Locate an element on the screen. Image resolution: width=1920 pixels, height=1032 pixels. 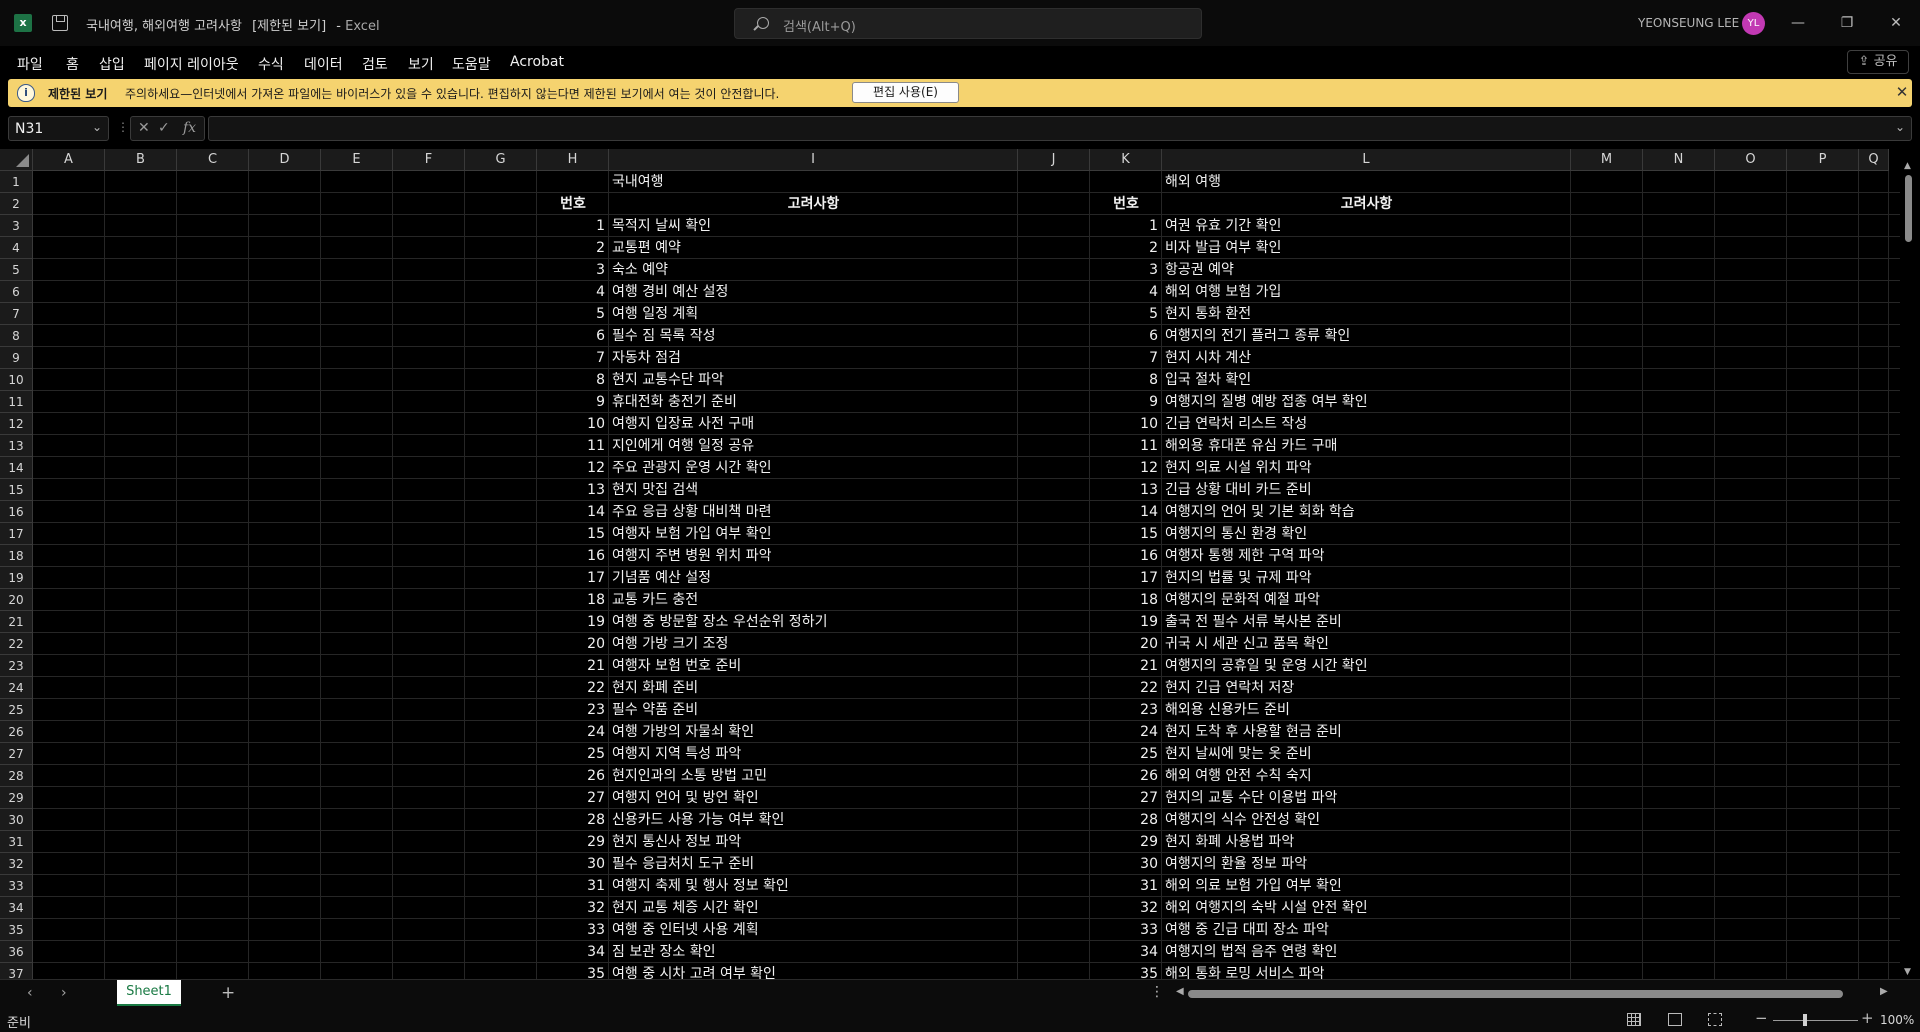
overseas-number-cell: 25 is located at coordinates (1126, 754).